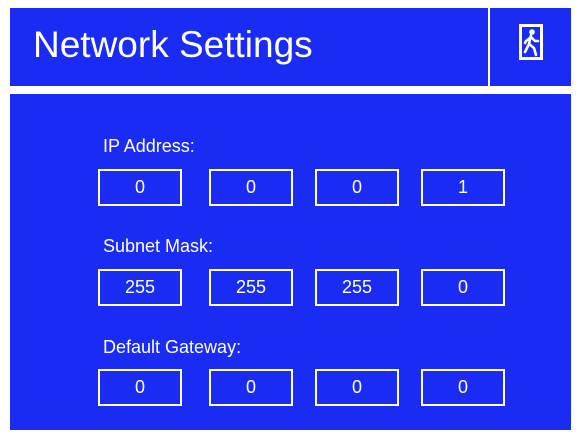 This screenshot has width=580, height=439. What do you see at coordinates (140, 387) in the screenshot?
I see `default-gateway-octet-1: 0` at bounding box center [140, 387].